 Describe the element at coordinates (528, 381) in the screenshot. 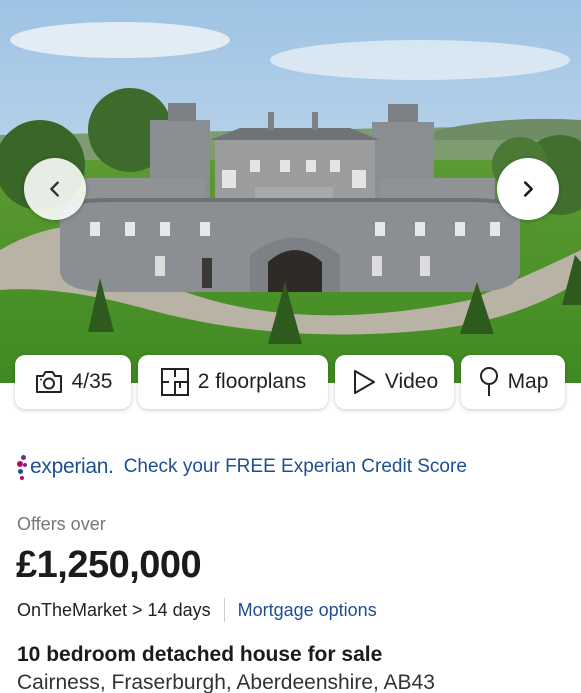

I see `map-label: Map` at that location.